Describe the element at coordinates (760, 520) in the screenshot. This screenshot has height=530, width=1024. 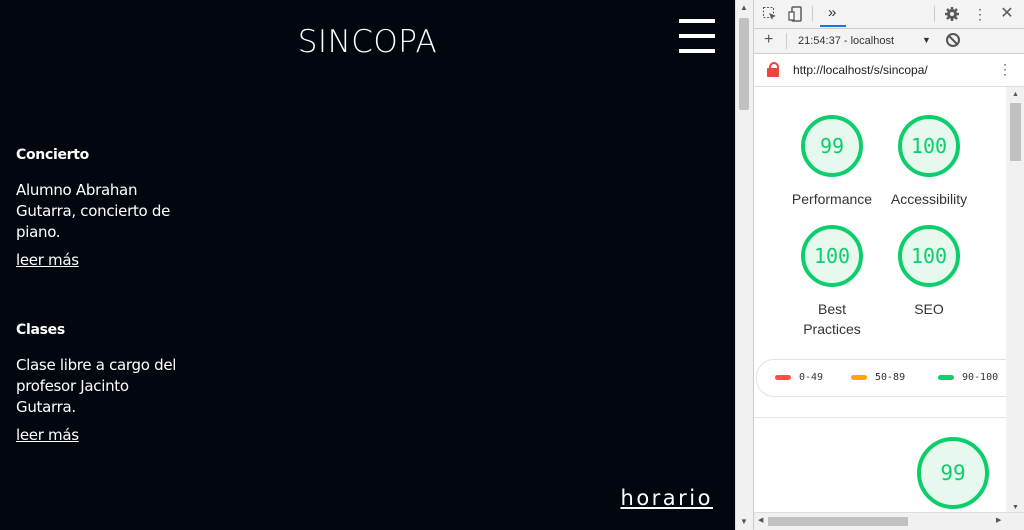
I see `scroll-left-arrow-icon: ◀` at that location.